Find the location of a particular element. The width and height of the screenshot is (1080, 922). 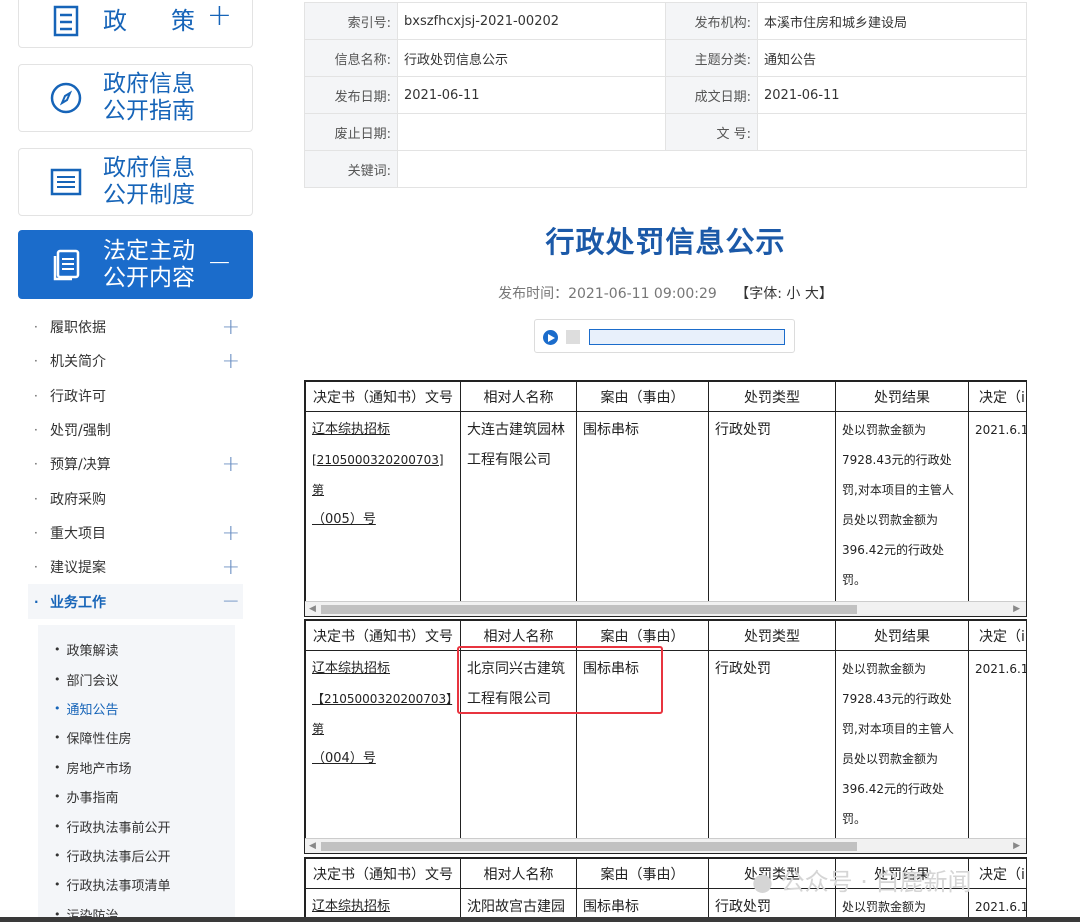

sidebar-item-agency-intro: · 机关简介 + is located at coordinates (135, 361).